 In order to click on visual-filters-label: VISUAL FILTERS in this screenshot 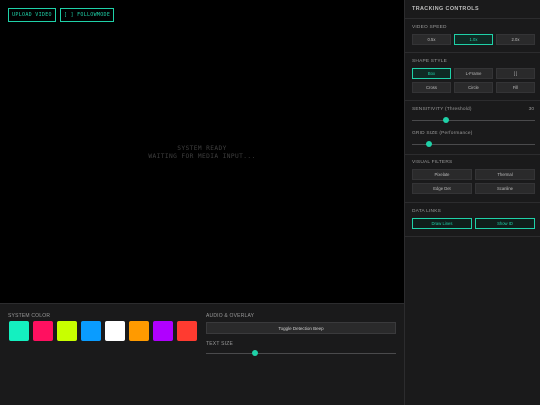, I will do `click(432, 162)`.